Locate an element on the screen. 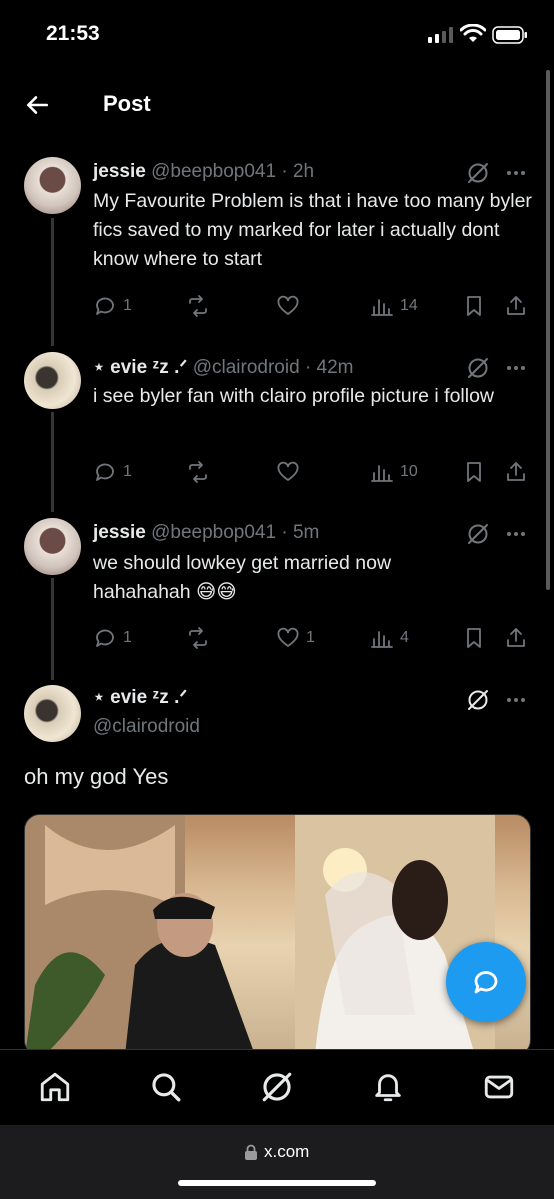 Image resolution: width=554 pixels, height=1199 pixels. post-text: oh my god Yes is located at coordinates (96, 776).